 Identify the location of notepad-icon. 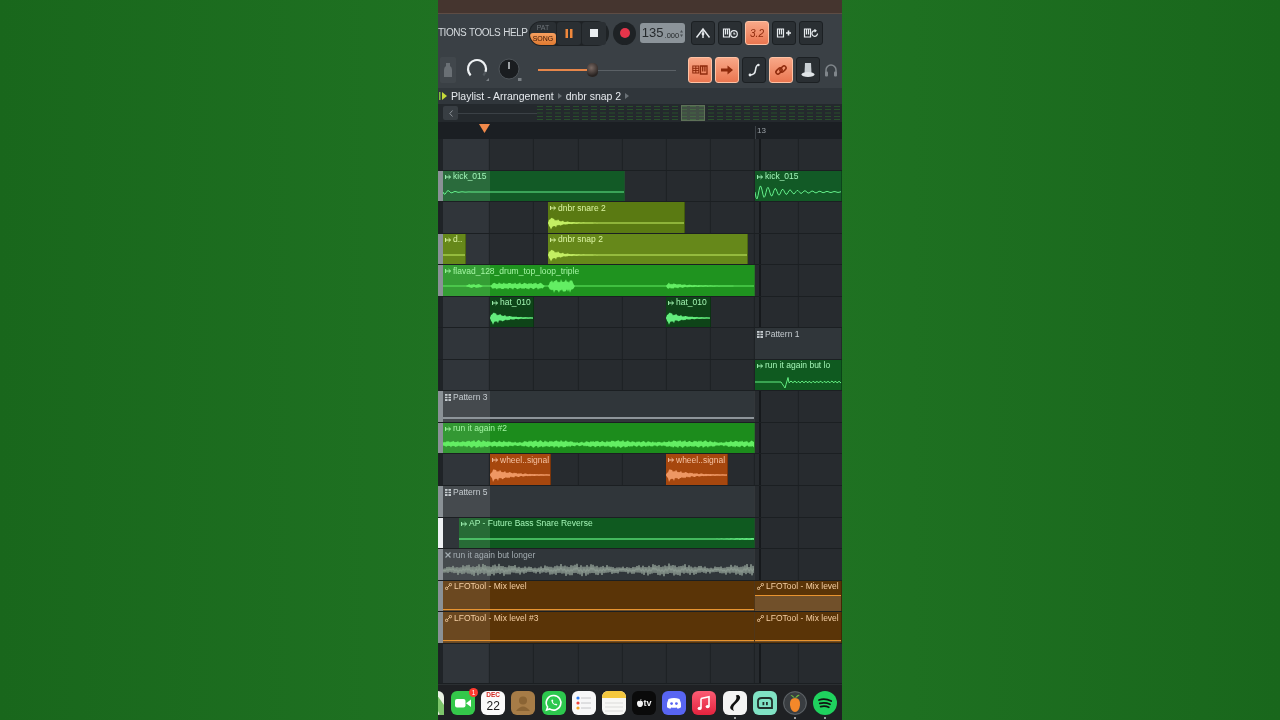
(613, 703).